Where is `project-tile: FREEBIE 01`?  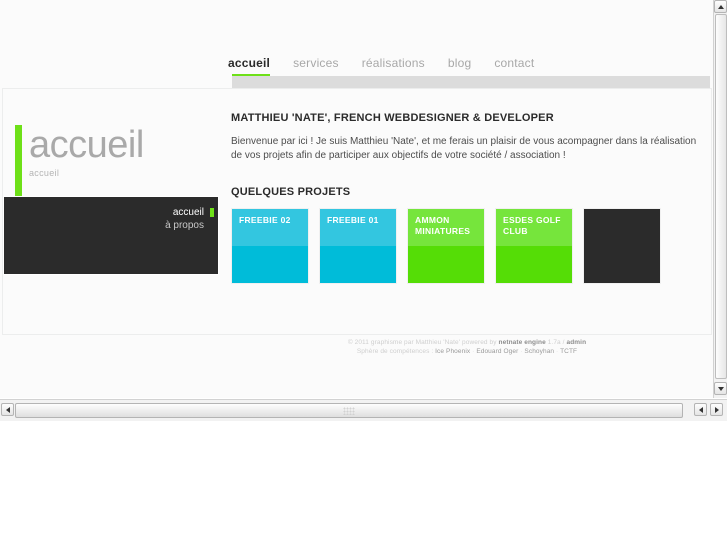
project-tile: FREEBIE 01 is located at coordinates (358, 246).